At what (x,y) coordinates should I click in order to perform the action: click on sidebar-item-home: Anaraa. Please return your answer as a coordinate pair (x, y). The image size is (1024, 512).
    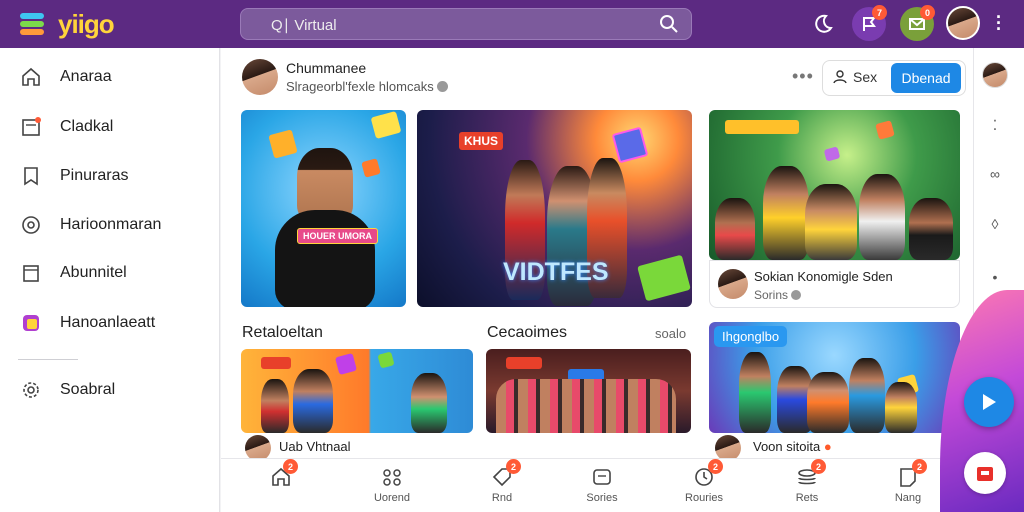
    Looking at the image, I should click on (113, 77).